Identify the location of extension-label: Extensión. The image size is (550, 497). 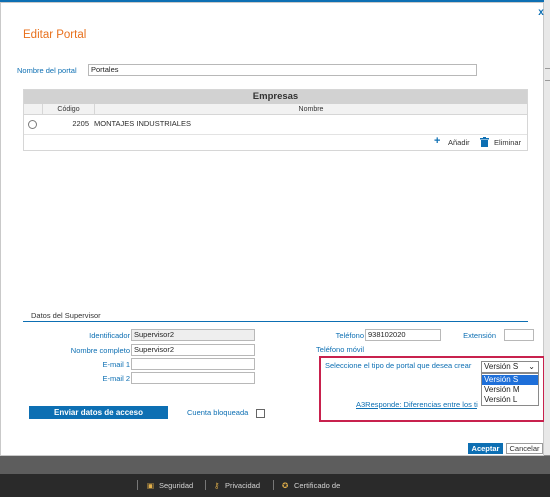
(479, 335).